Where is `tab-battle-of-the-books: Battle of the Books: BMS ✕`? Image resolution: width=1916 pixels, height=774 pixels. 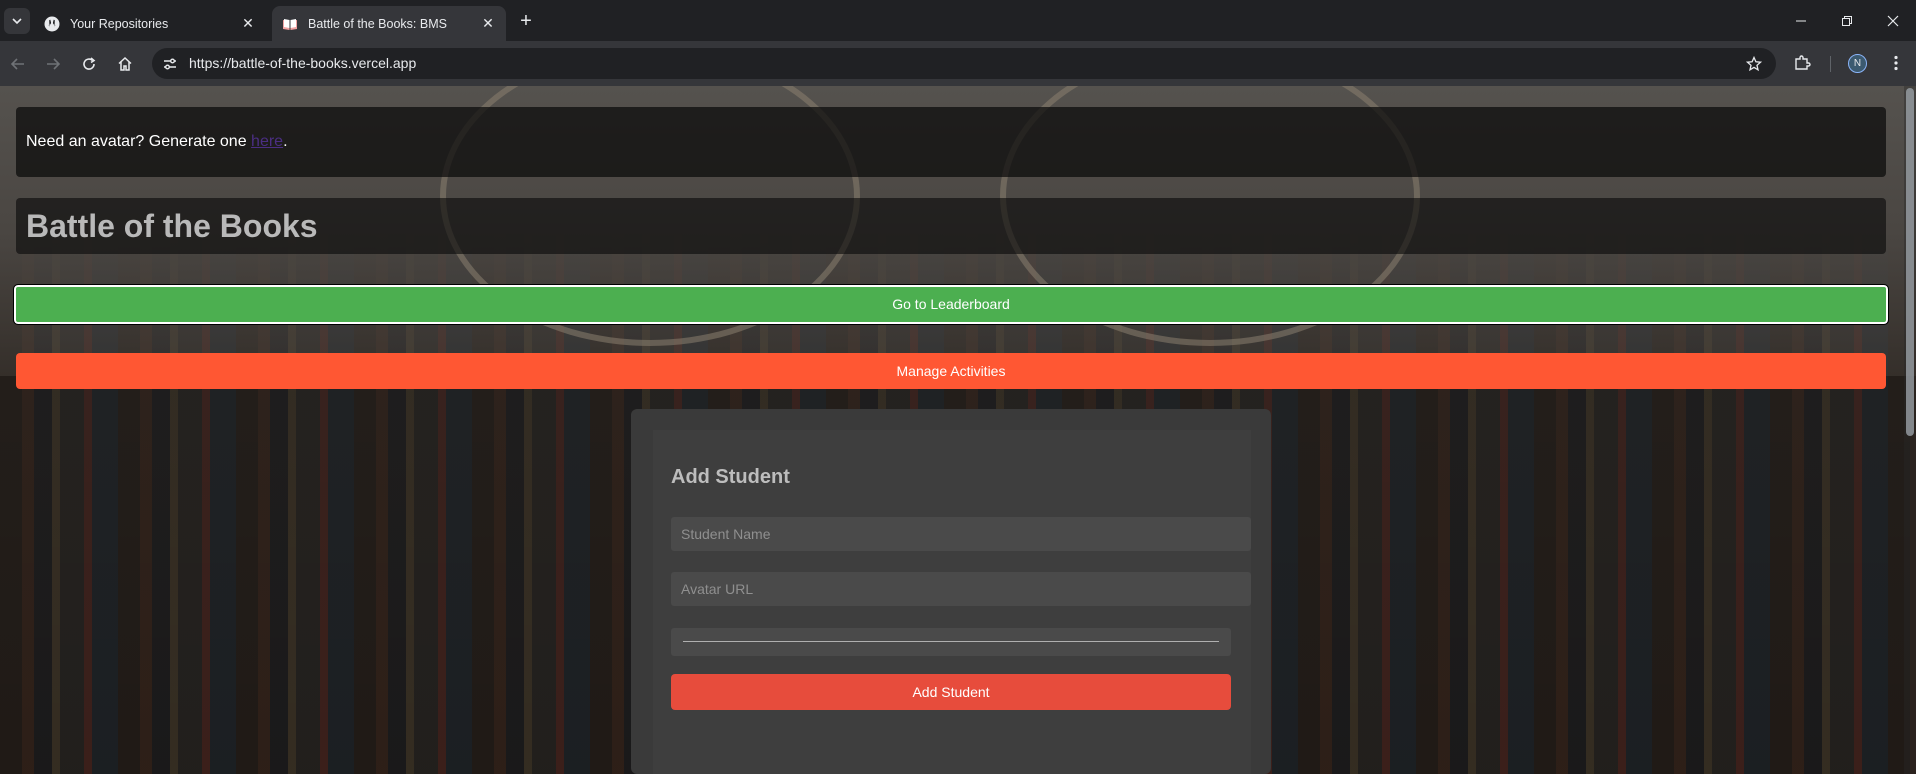
tab-battle-of-the-books: Battle of the Books: BMS ✕ is located at coordinates (389, 23).